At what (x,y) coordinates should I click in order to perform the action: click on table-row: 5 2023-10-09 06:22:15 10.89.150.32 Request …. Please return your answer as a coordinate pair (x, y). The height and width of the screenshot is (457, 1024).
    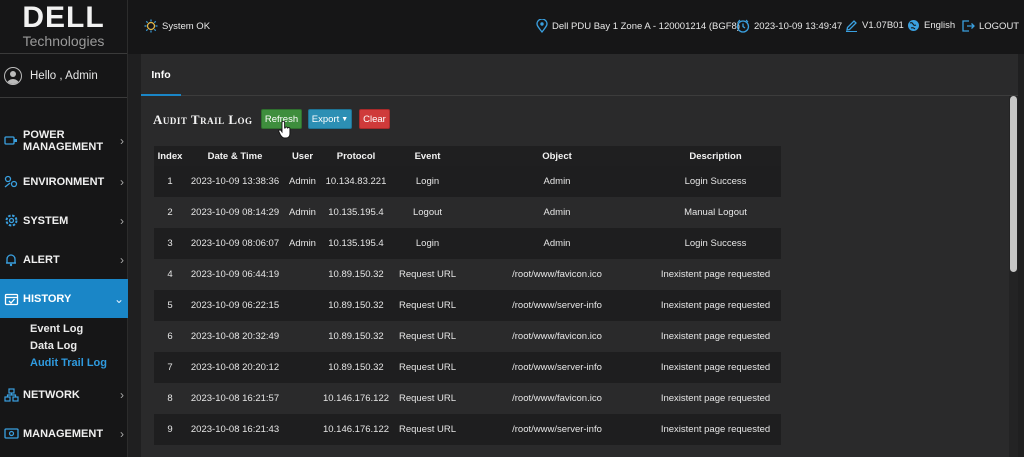
    Looking at the image, I should click on (467, 305).